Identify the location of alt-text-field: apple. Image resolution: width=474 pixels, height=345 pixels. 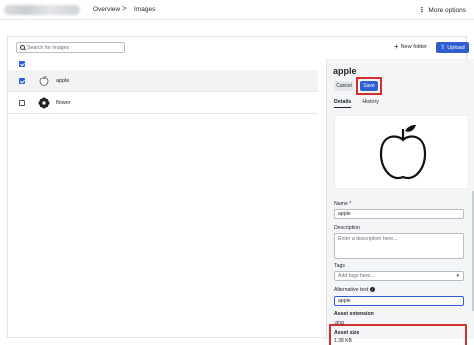
(399, 301).